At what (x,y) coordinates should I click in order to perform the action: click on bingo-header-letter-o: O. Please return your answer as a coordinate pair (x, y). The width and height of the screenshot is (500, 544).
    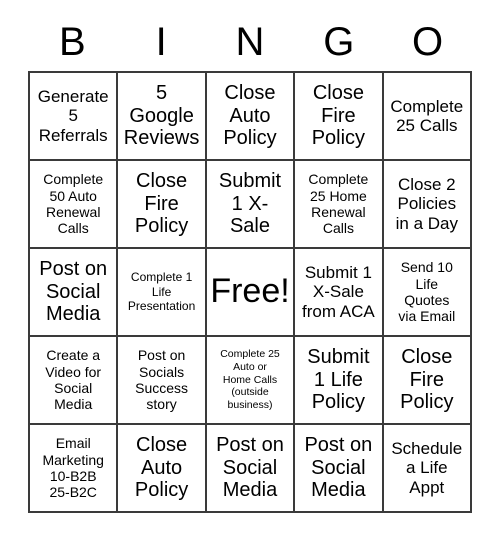
    Looking at the image, I should click on (428, 42).